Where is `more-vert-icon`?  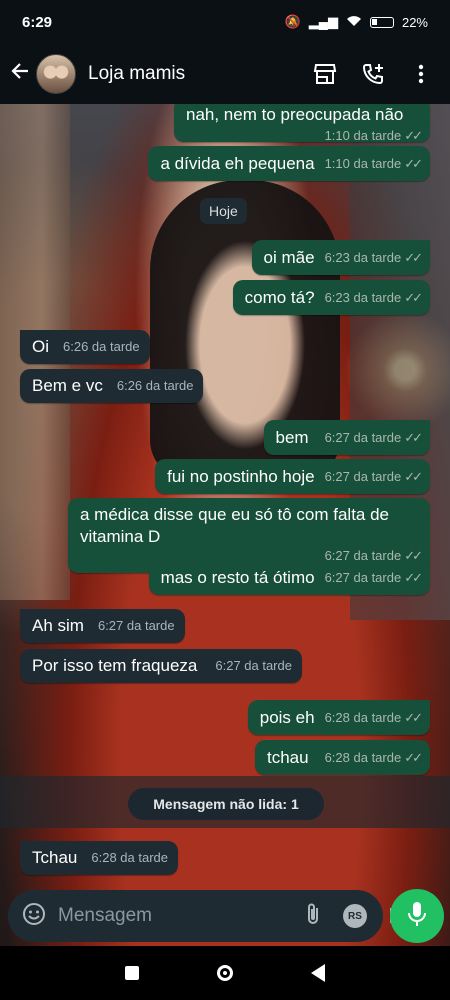 more-vert-icon is located at coordinates (421, 74).